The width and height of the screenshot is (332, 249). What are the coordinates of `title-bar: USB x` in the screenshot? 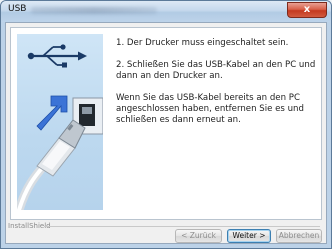 It's located at (166, 11).